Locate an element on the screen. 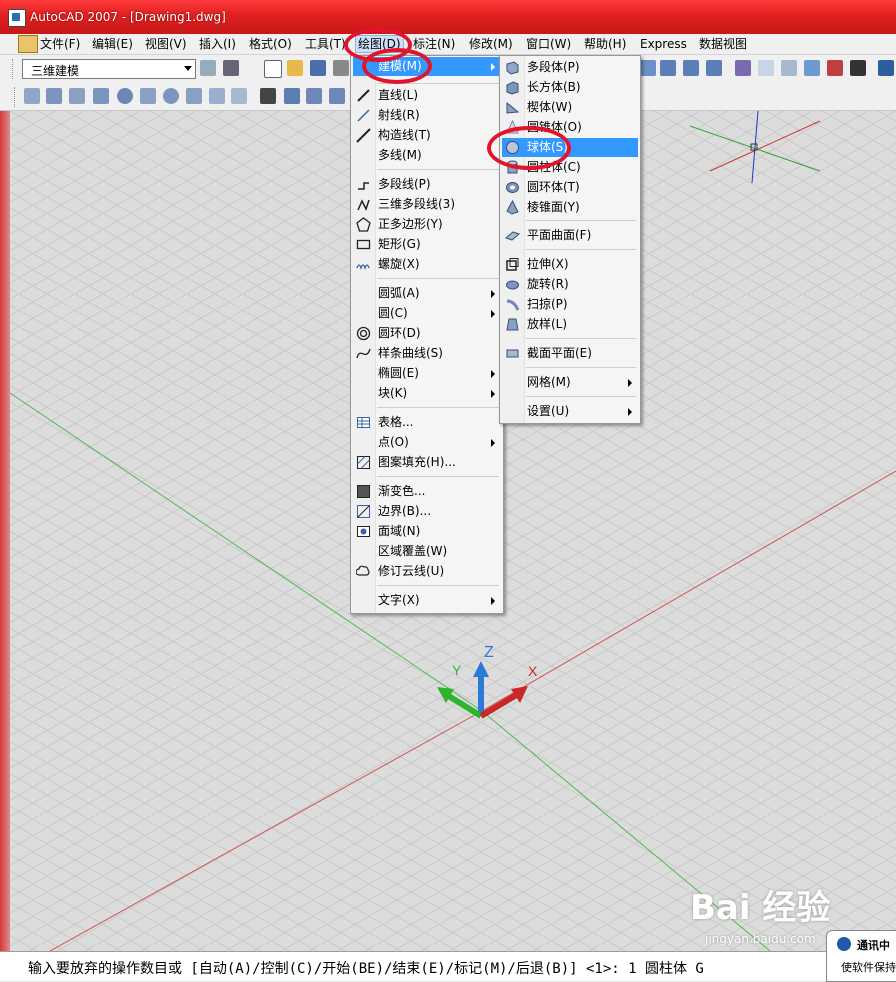 The height and width of the screenshot is (982, 896). cylinder-icon is located at coordinates (148, 96).